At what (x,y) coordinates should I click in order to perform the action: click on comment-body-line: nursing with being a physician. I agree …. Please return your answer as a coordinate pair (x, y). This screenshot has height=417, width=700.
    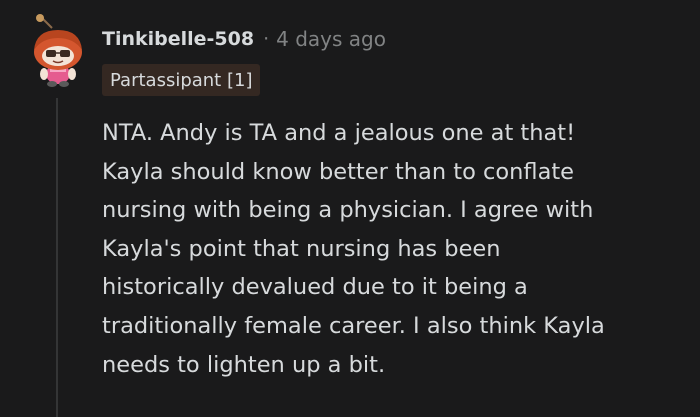
    Looking at the image, I should click on (348, 210).